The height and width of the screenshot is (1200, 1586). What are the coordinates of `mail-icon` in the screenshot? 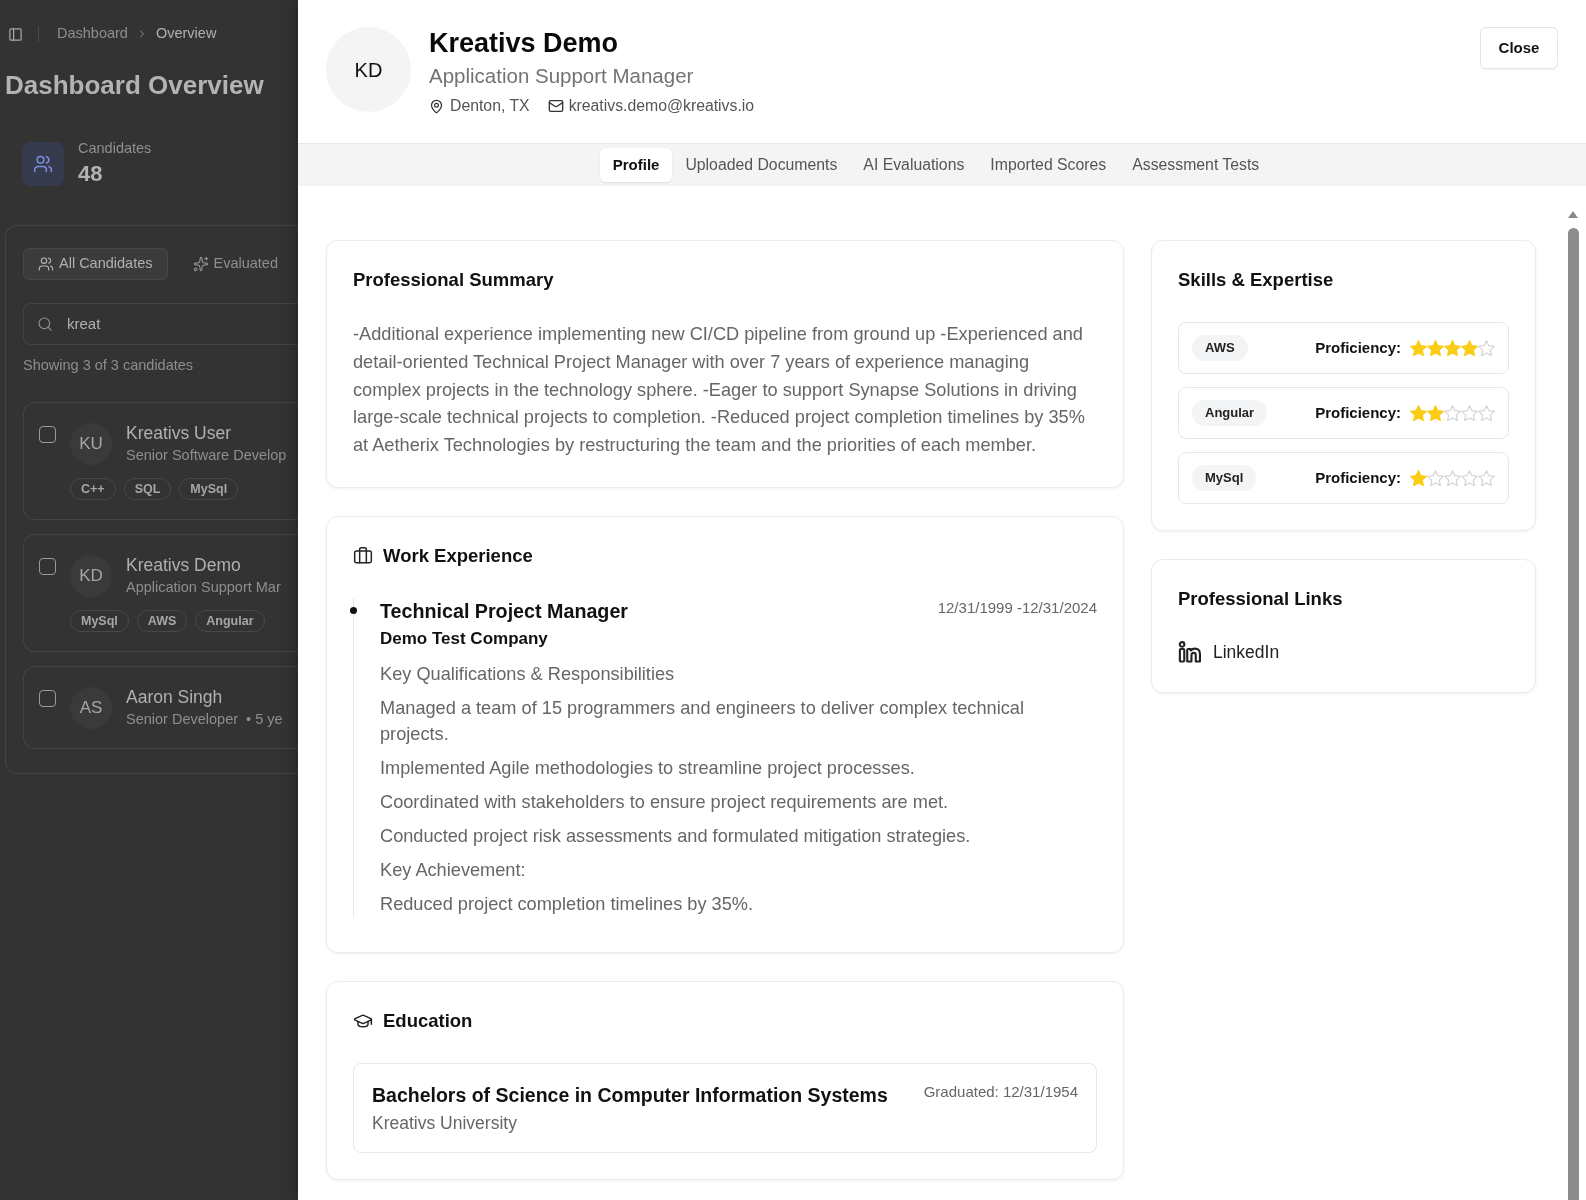 It's located at (555, 106).